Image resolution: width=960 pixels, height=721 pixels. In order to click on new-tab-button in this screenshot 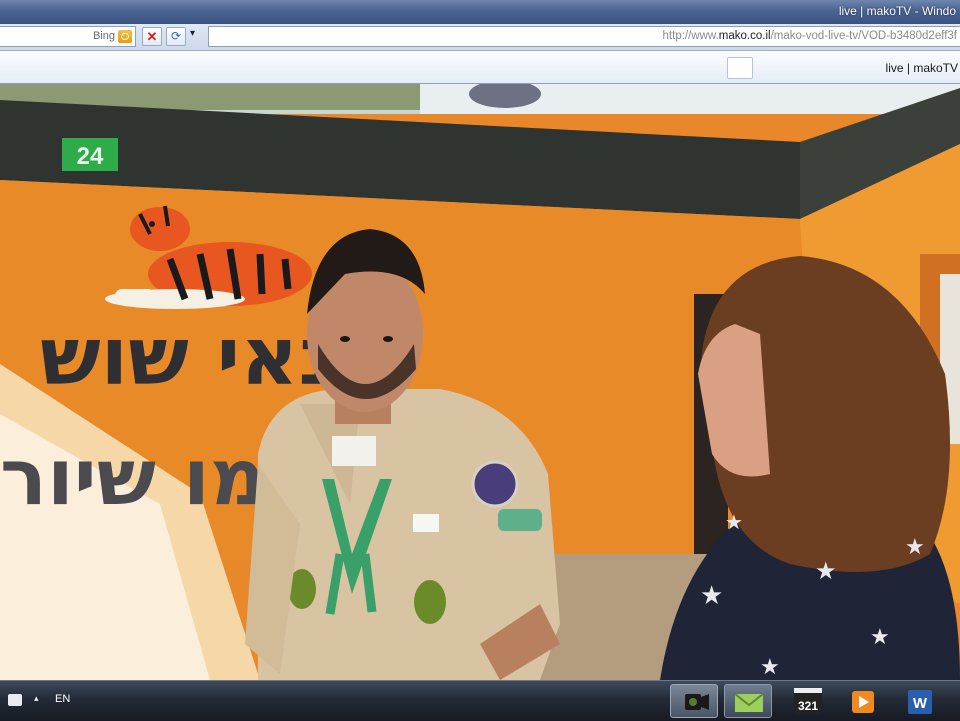, I will do `click(740, 68)`.